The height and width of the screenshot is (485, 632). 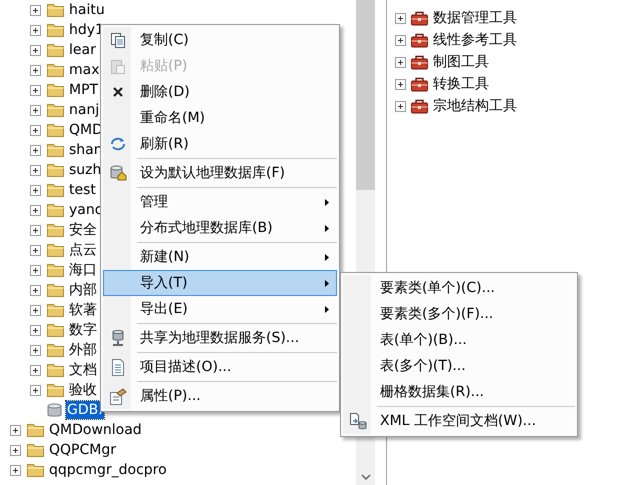 I want to click on menu-item: 重命名(M), so click(x=220, y=118).